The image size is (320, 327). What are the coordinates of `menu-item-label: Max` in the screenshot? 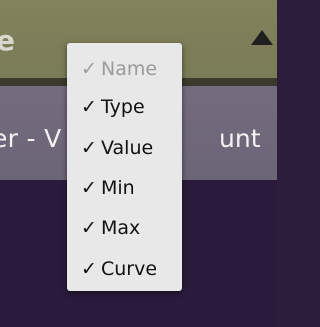 It's located at (121, 228).